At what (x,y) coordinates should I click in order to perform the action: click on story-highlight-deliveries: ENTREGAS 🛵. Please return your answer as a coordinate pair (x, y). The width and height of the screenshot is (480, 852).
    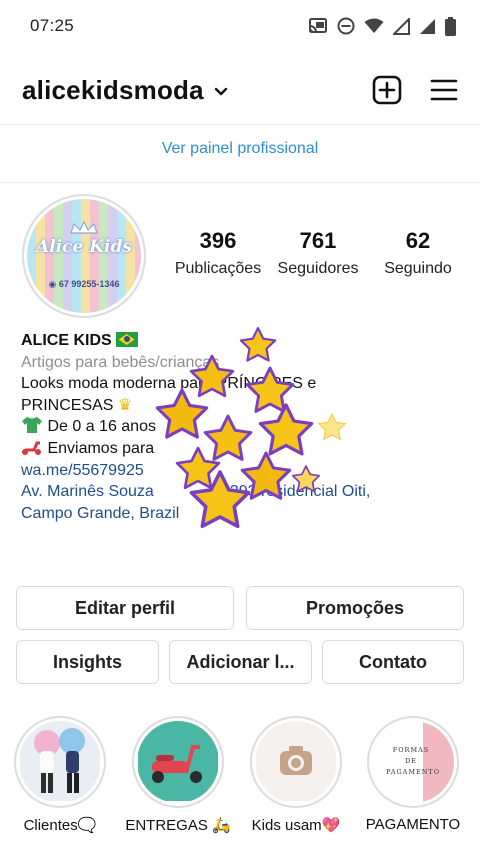
    Looking at the image, I should click on (178, 775).